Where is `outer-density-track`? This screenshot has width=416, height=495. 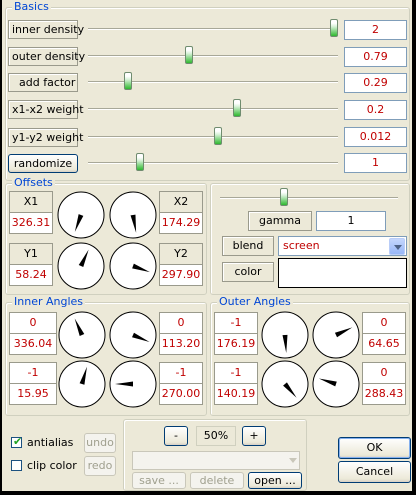
outer-density-track is located at coordinates (213, 56).